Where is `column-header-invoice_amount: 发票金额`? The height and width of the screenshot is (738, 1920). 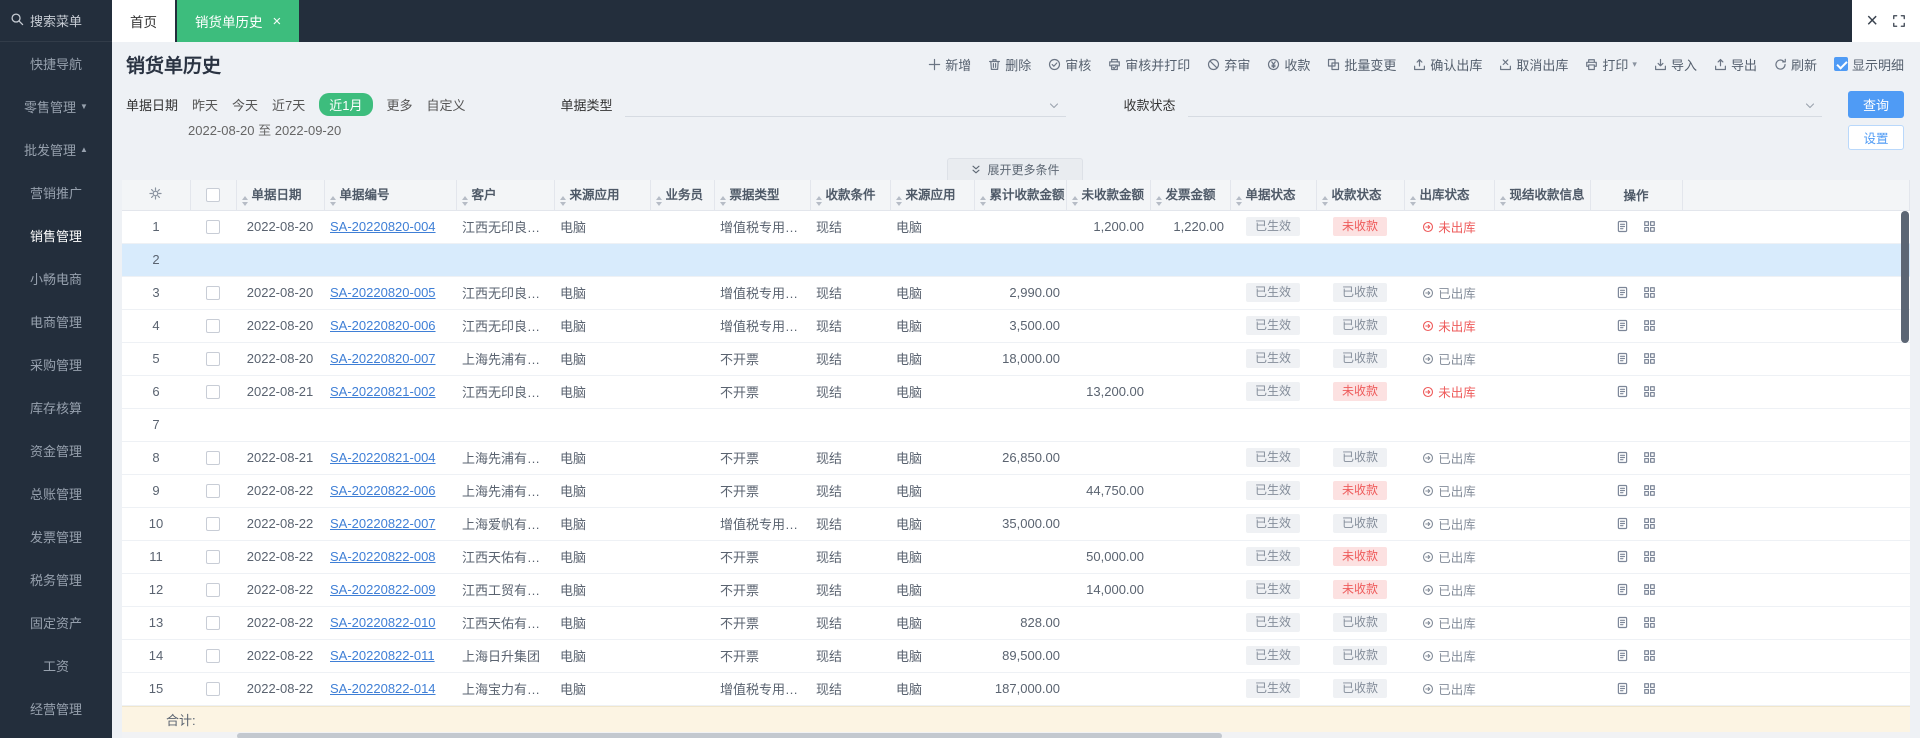 column-header-invoice_amount: 发票金额 is located at coordinates (1190, 195).